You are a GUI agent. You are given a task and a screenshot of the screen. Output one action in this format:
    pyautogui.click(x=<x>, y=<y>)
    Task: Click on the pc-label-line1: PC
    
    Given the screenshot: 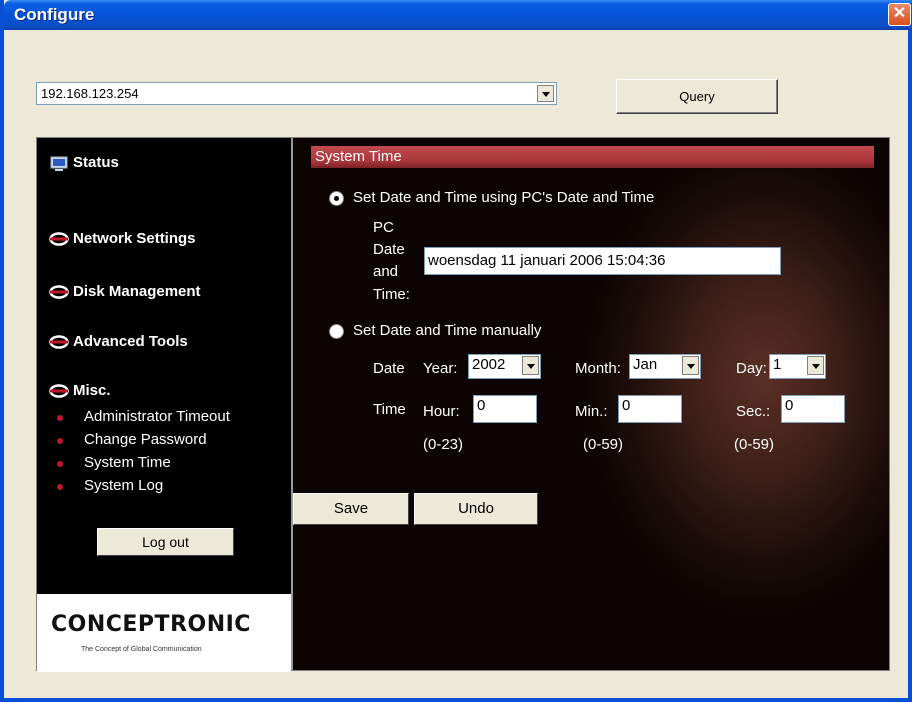 What is the action you would take?
    pyautogui.click(x=383, y=227)
    